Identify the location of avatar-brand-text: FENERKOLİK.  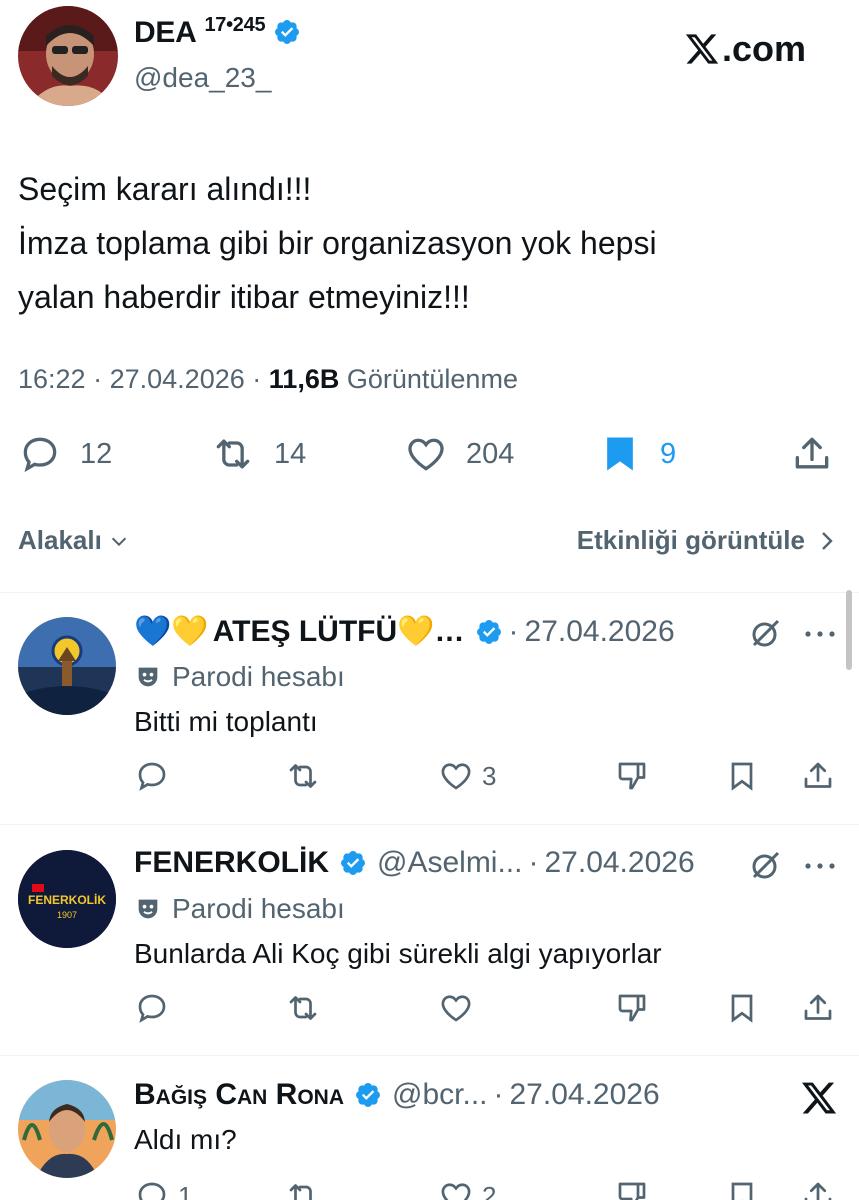
(67, 899).